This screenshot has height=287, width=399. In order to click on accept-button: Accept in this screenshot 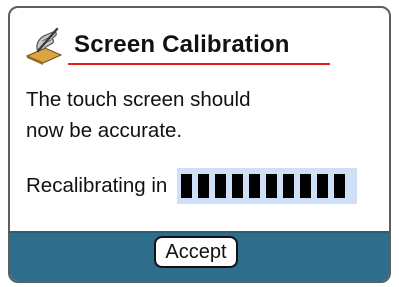, I will do `click(196, 252)`.